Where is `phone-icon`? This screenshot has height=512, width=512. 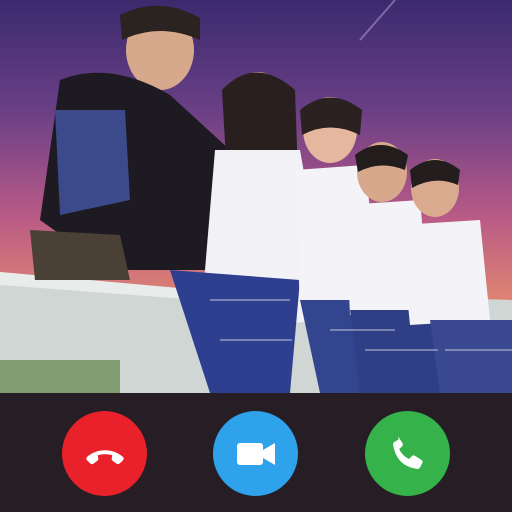
phone-icon is located at coordinates (407, 452).